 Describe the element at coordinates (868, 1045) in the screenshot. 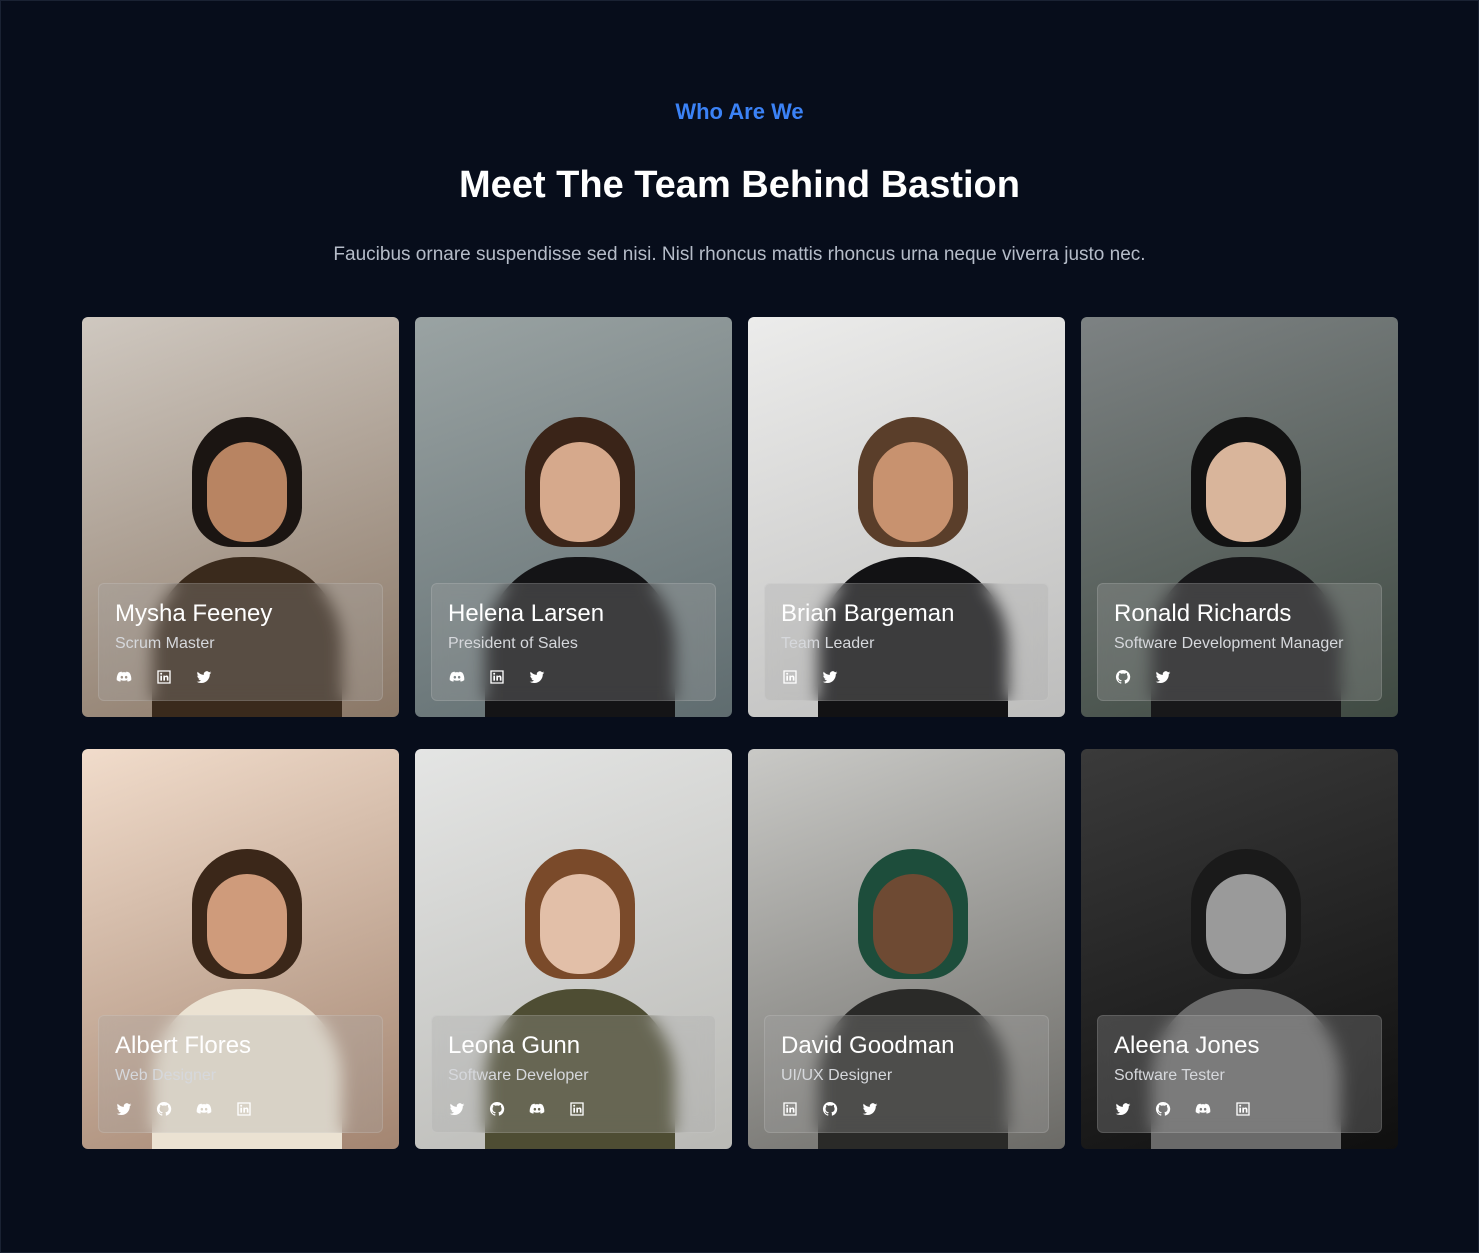

I see `member-name: David Goodman` at that location.